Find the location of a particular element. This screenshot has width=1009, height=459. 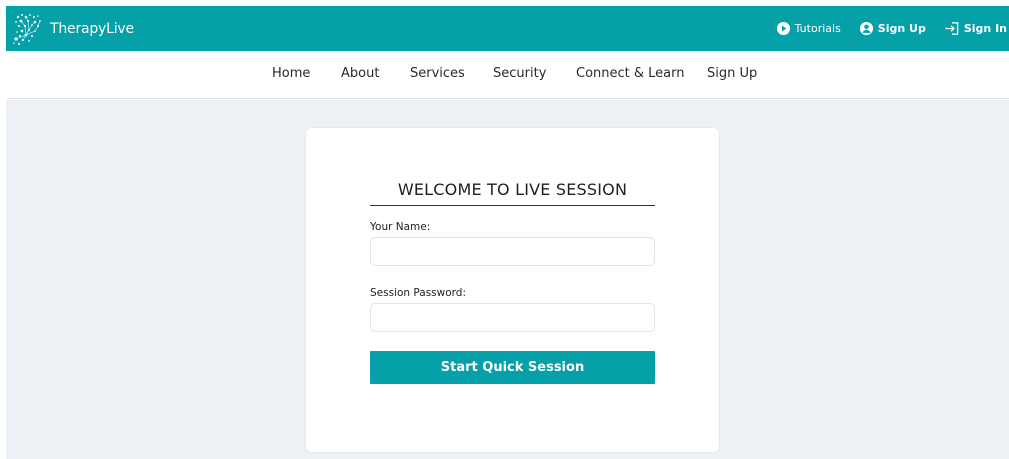

brand-name: TherapyLive is located at coordinates (92, 28).